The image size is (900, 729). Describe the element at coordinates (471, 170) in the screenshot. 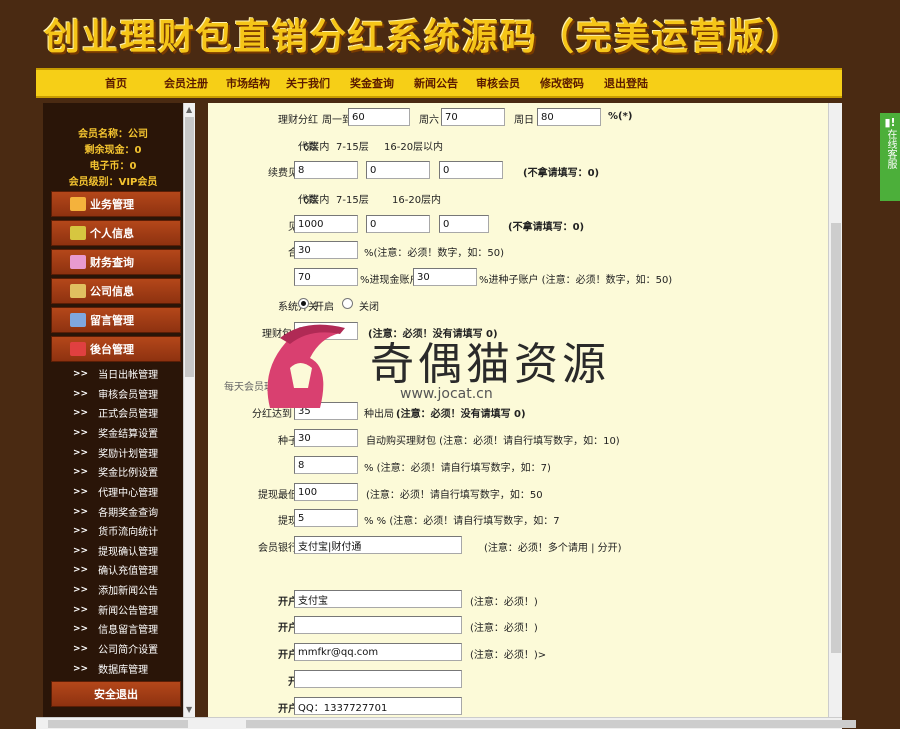

I see `renew-bonus-3-input: 0` at that location.